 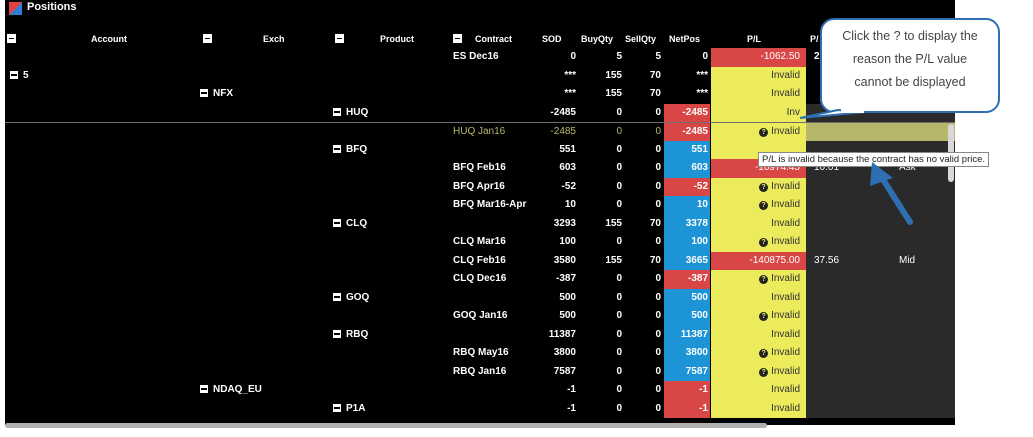 What do you see at coordinates (480, 242) in the screenshot?
I see `table-row: CLQ Mar16 100 0 0 100? Invalid` at bounding box center [480, 242].